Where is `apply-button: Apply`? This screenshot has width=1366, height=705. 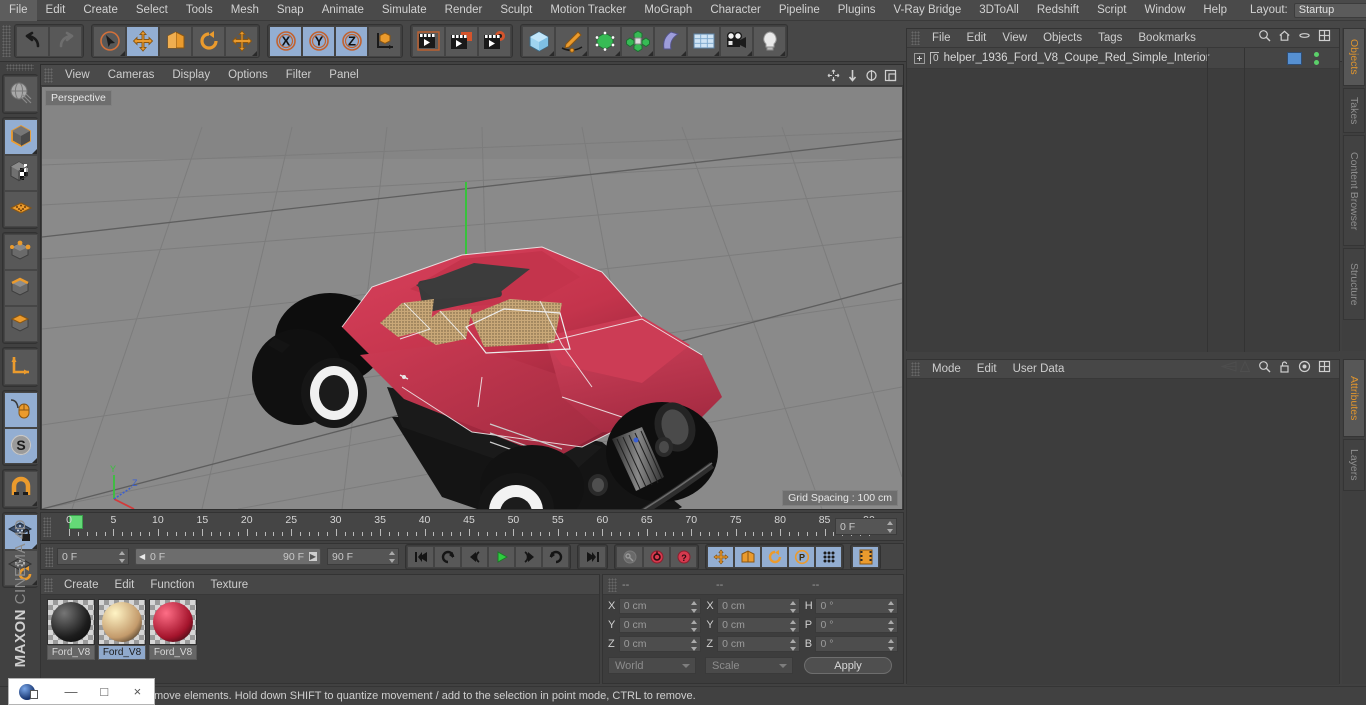
apply-button: Apply is located at coordinates (848, 665).